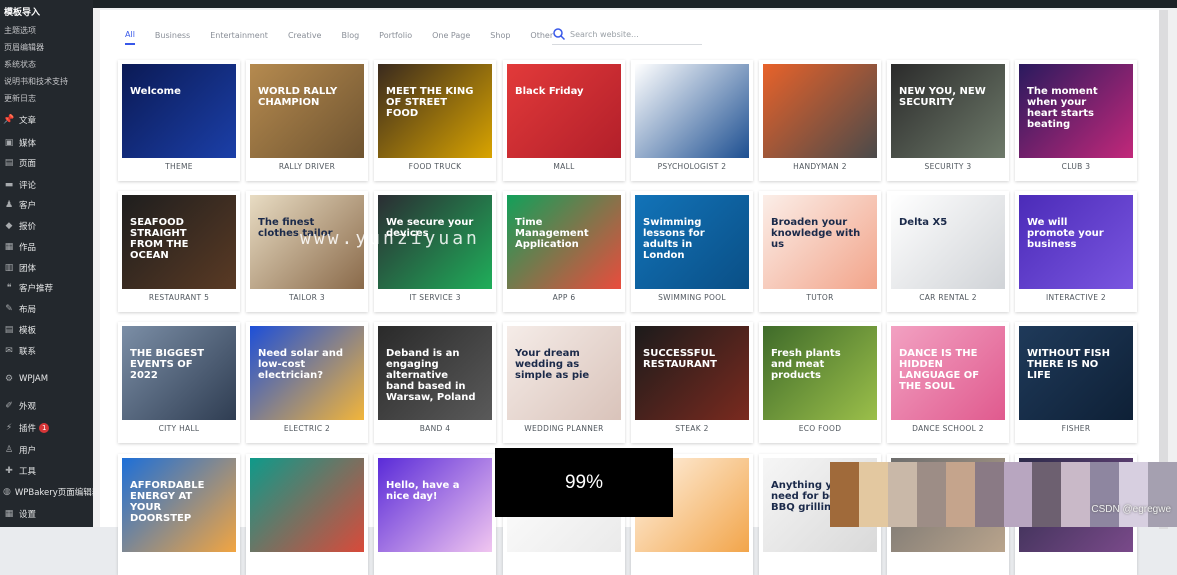 The image size is (1177, 575). Describe the element at coordinates (46, 226) in the screenshot. I see `sidebar-item-5: ◆ 报价` at that location.